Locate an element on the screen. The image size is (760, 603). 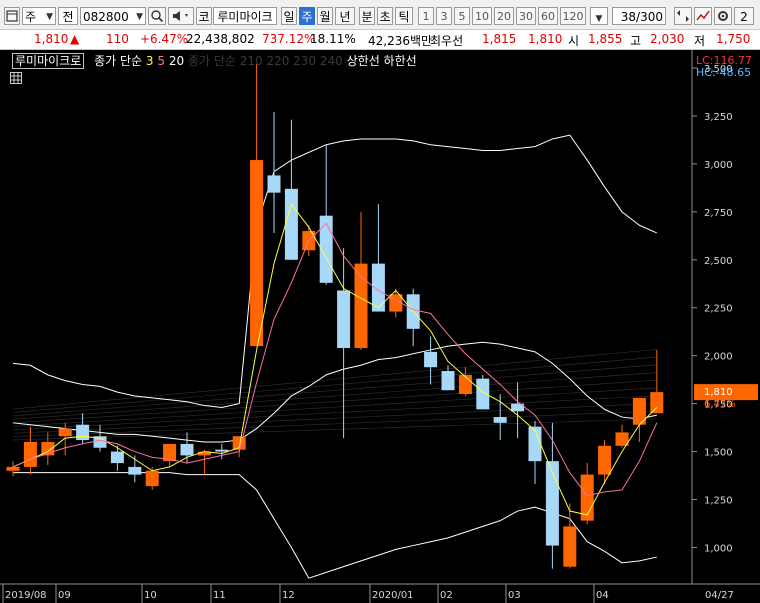
interval-3: 3 is located at coordinates (444, 16).